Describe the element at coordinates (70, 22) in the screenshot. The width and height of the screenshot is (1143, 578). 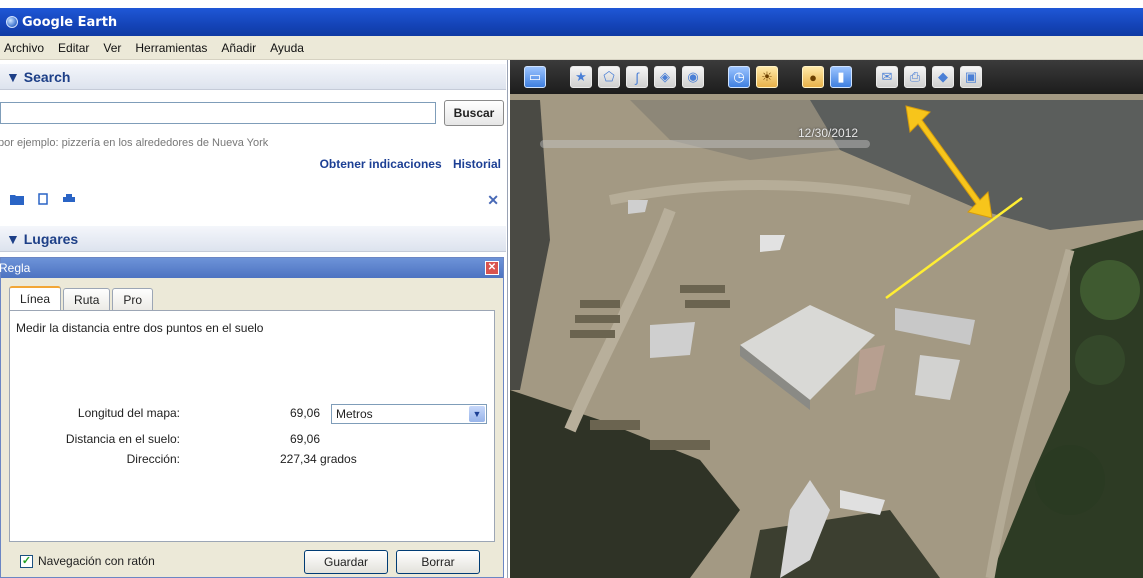
I see `window-title: Google Earth` at that location.